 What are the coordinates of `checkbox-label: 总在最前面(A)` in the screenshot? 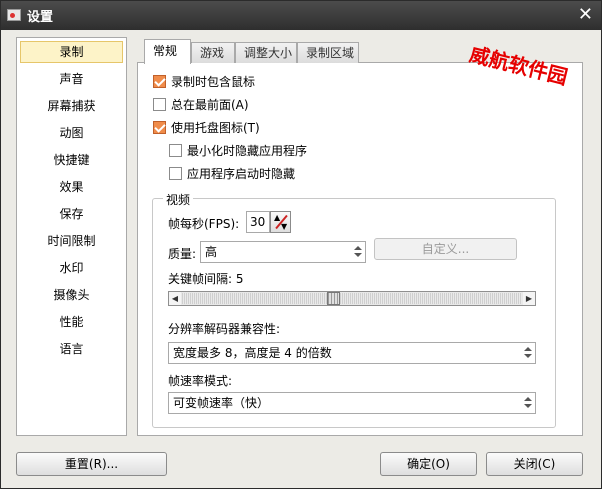 It's located at (210, 105).